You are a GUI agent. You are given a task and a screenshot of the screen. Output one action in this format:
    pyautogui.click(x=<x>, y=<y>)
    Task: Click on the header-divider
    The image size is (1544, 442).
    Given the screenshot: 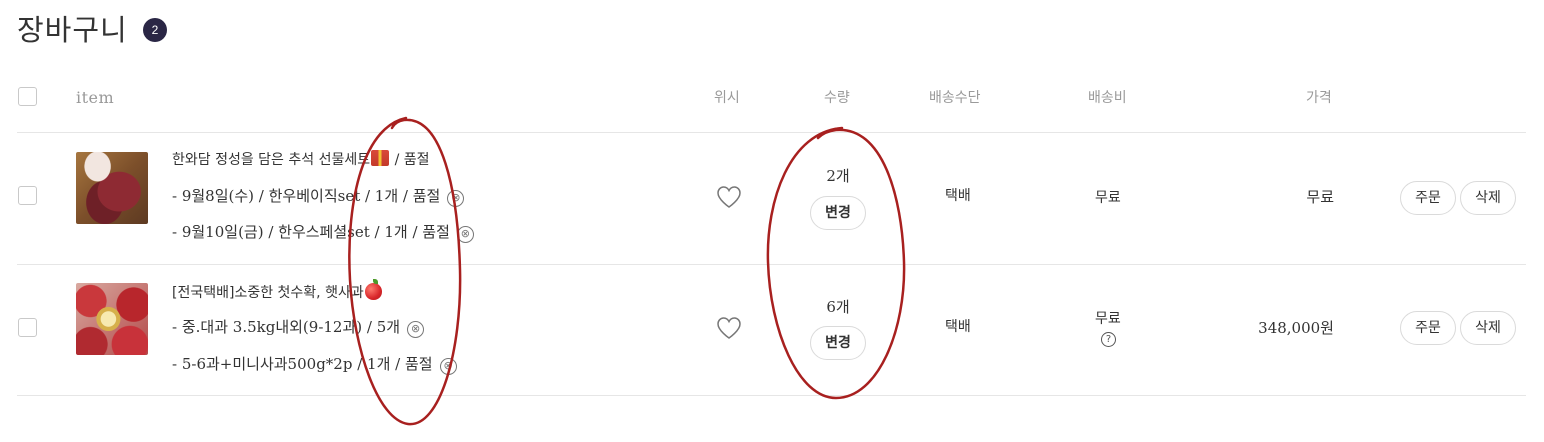 What is the action you would take?
    pyautogui.click(x=771, y=132)
    